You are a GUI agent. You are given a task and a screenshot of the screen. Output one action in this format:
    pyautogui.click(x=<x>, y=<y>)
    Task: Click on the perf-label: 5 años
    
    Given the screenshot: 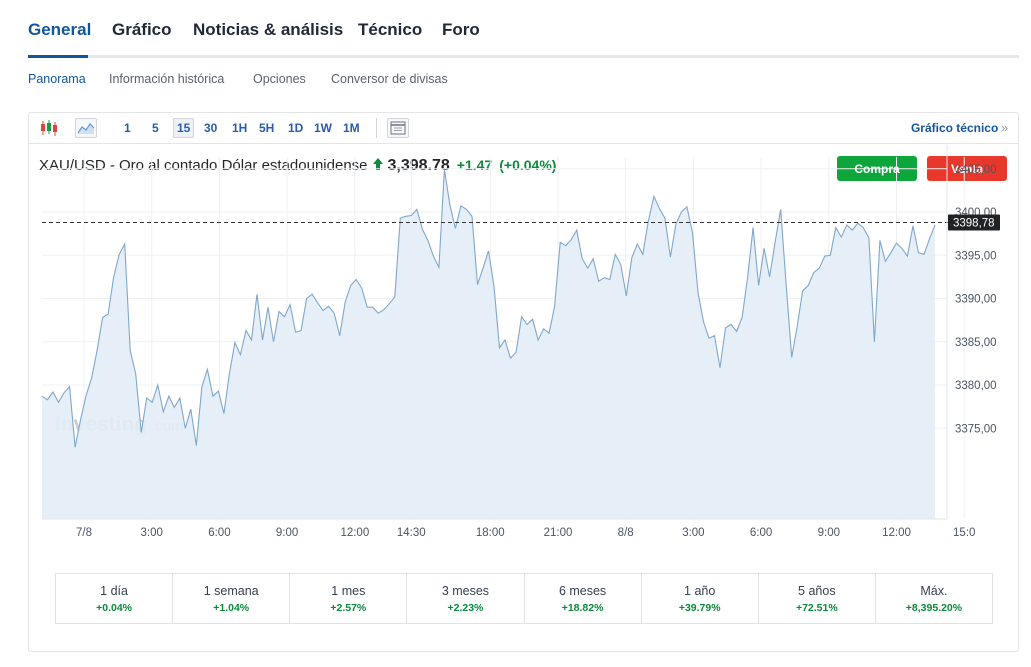 What is the action you would take?
    pyautogui.click(x=817, y=591)
    